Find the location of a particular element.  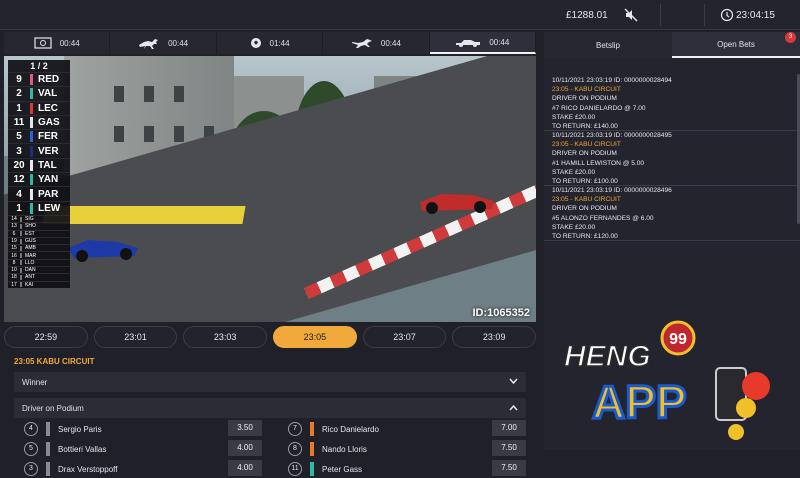

runner-number: 3 is located at coordinates (31, 469).